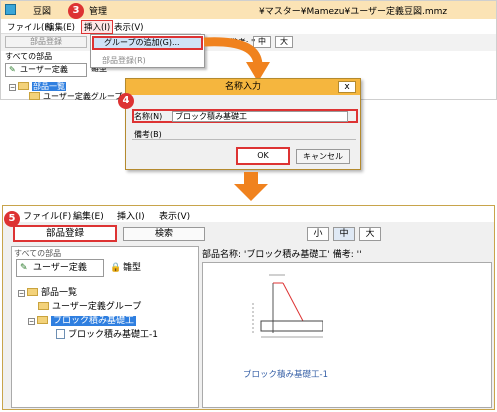 The image size is (497, 412). Describe the element at coordinates (89, 305) in the screenshot. I see `tree-group: ユーザー定義グループ` at that location.